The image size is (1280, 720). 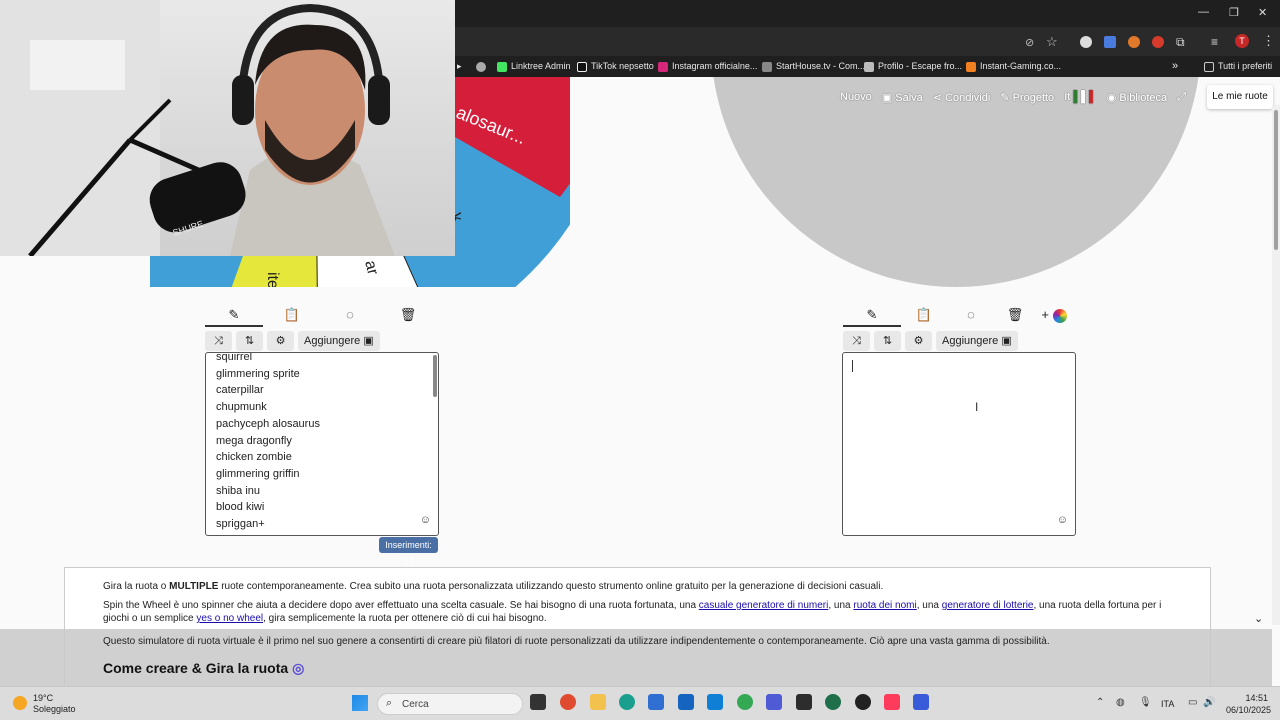 I want to click on network-icon: ◍, so click(x=1120, y=702).